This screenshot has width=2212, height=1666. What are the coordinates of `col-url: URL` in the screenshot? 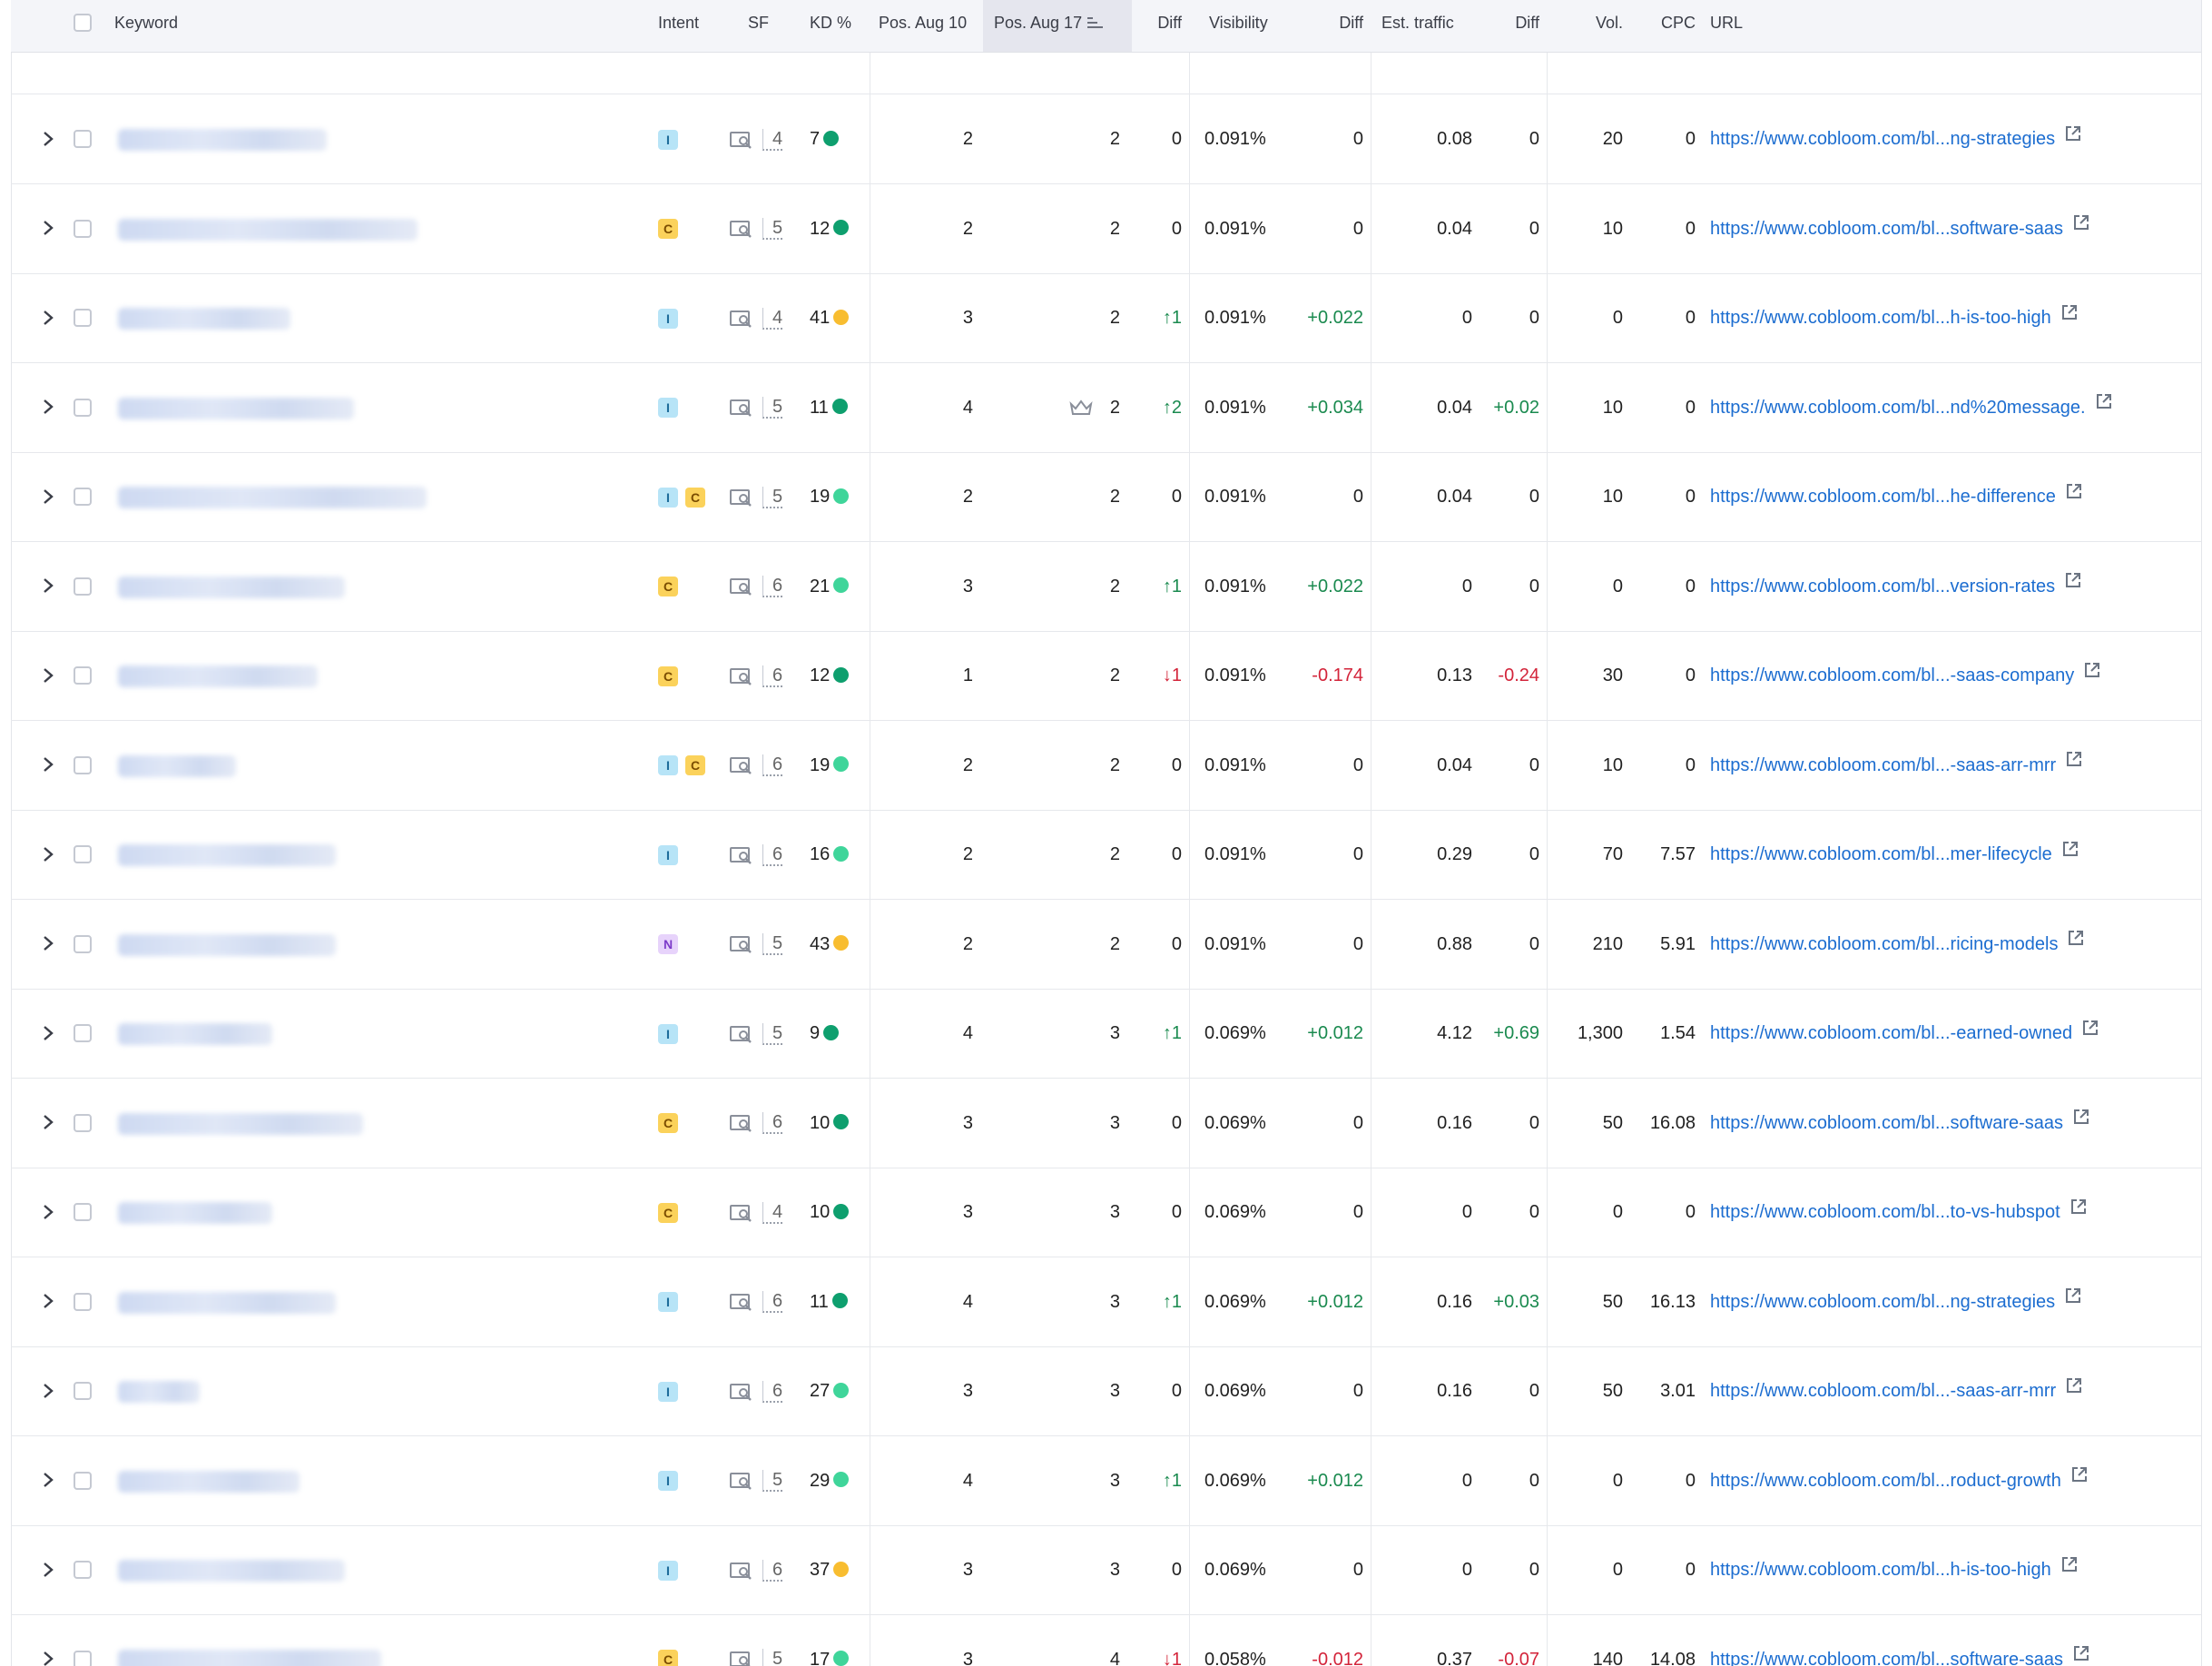 It's located at (1726, 26).